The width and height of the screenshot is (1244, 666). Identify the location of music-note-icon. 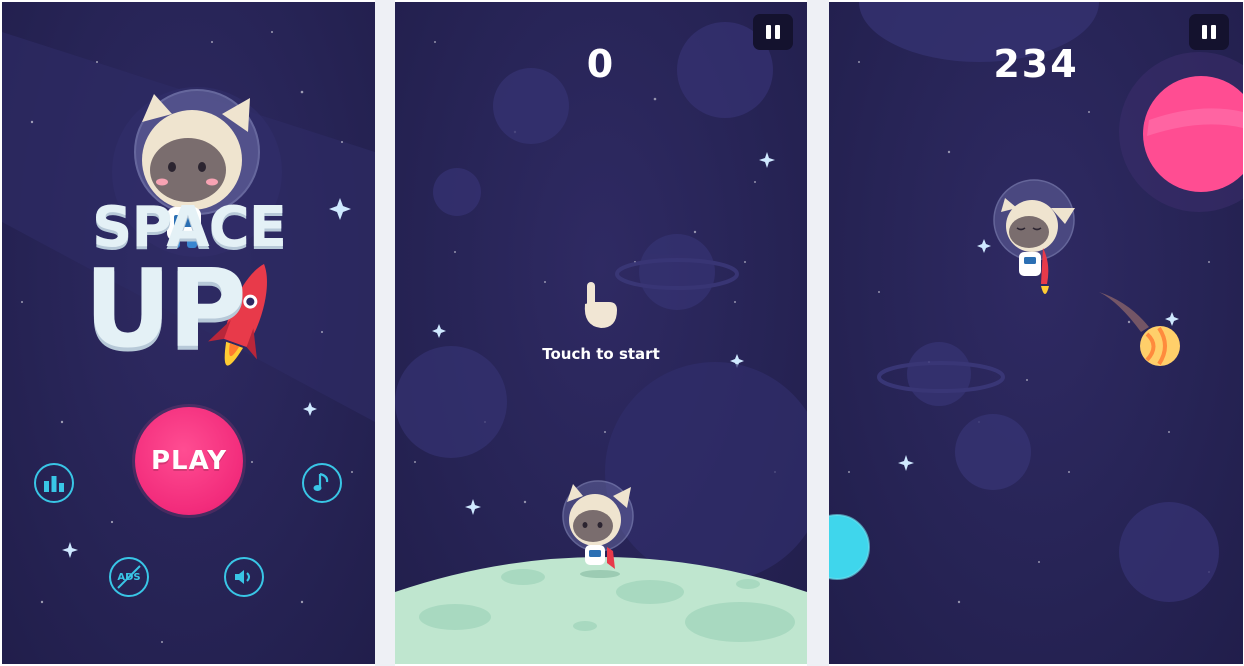
(321, 481).